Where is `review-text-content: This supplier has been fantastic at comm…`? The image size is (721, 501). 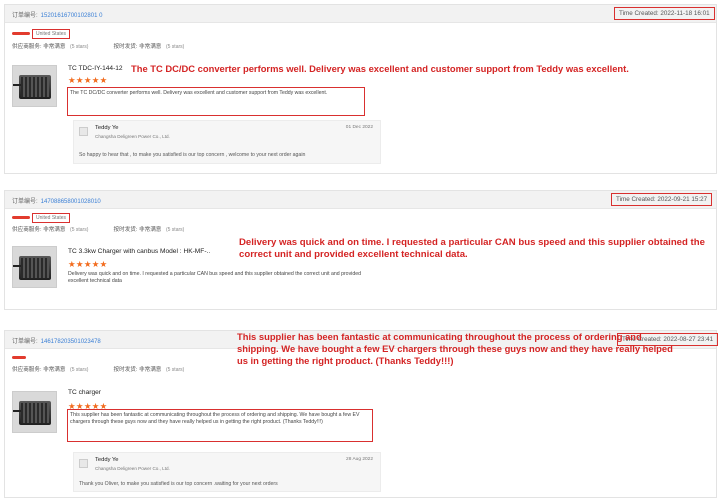 review-text-content: This supplier has been fantastic at comm… is located at coordinates (215, 419).